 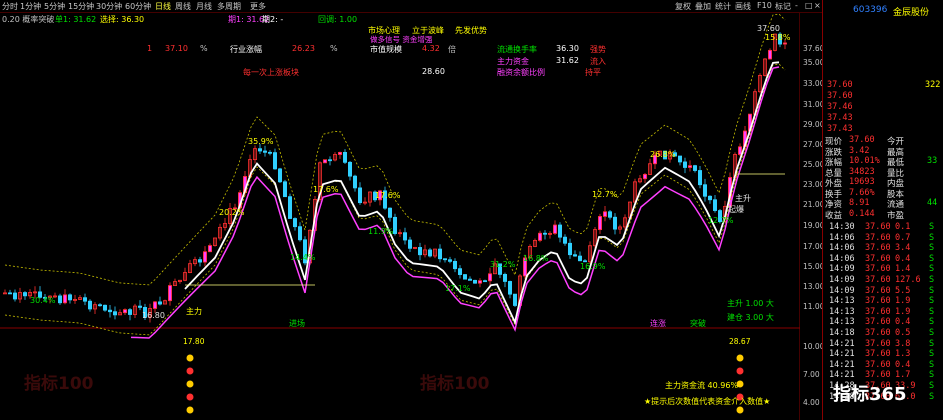 I want to click on pct-label: 31.2%, so click(x=503, y=264).